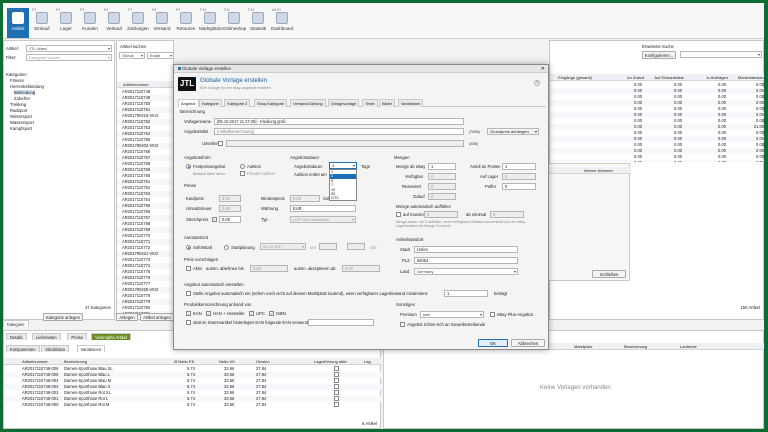 This screenshot has width=768, height=432. I want to click on toolbar-zahlungen-button: F7 Zahlungen, so click(138, 23).